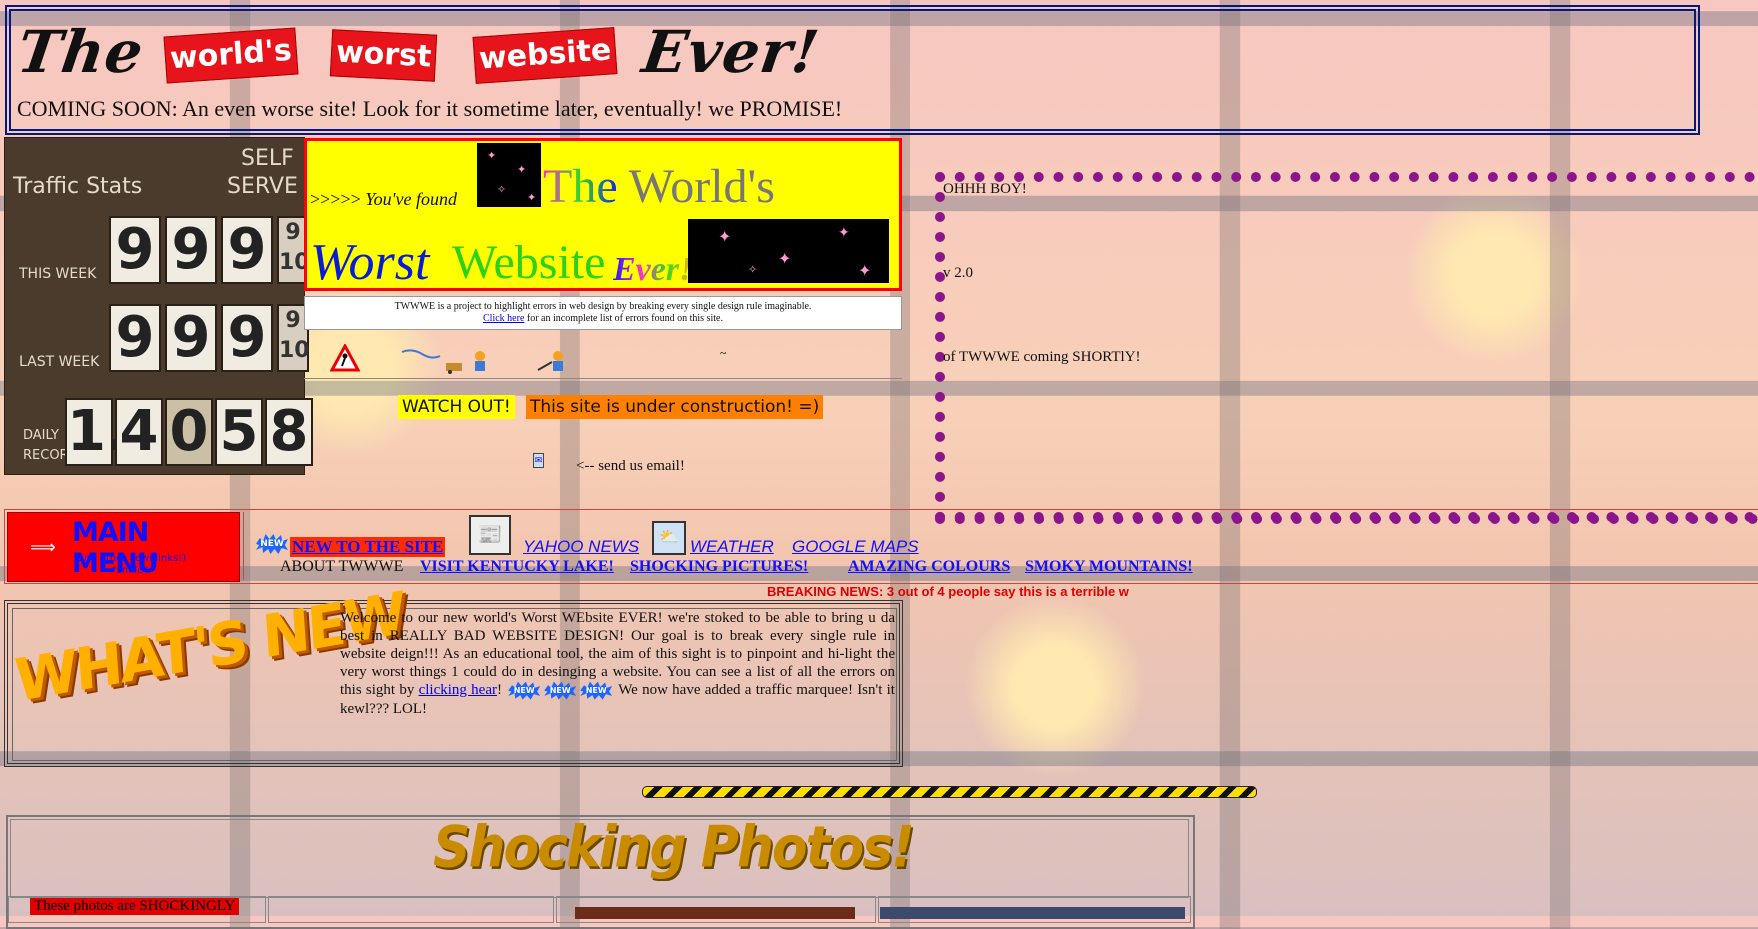 The image size is (1758, 929). I want to click on found-worst: Worst, so click(370, 262).